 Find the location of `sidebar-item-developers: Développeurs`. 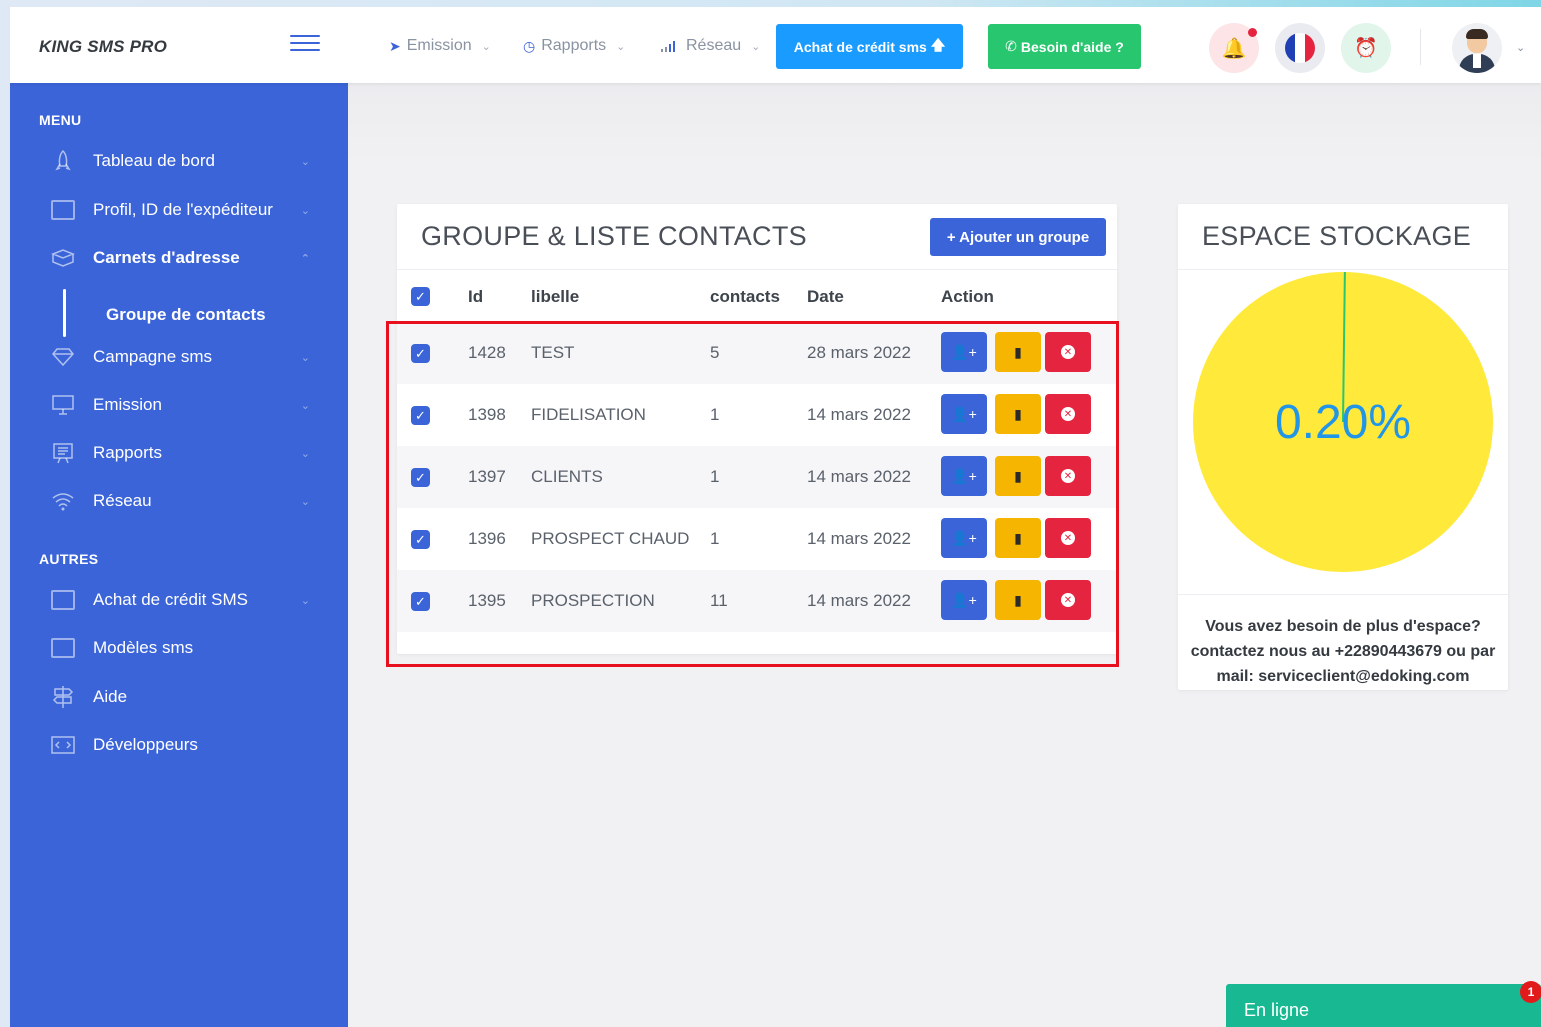

sidebar-item-developers: Développeurs is located at coordinates (180, 745).